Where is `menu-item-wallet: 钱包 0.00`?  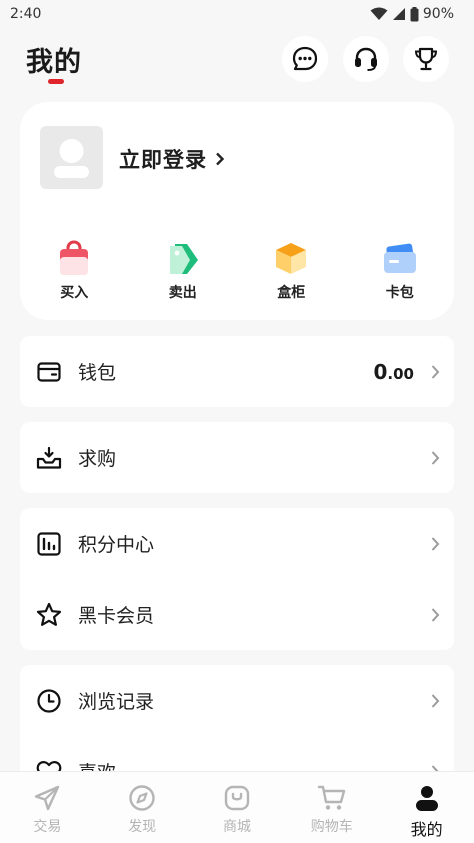
menu-item-wallet: 钱包 0.00 is located at coordinates (237, 371).